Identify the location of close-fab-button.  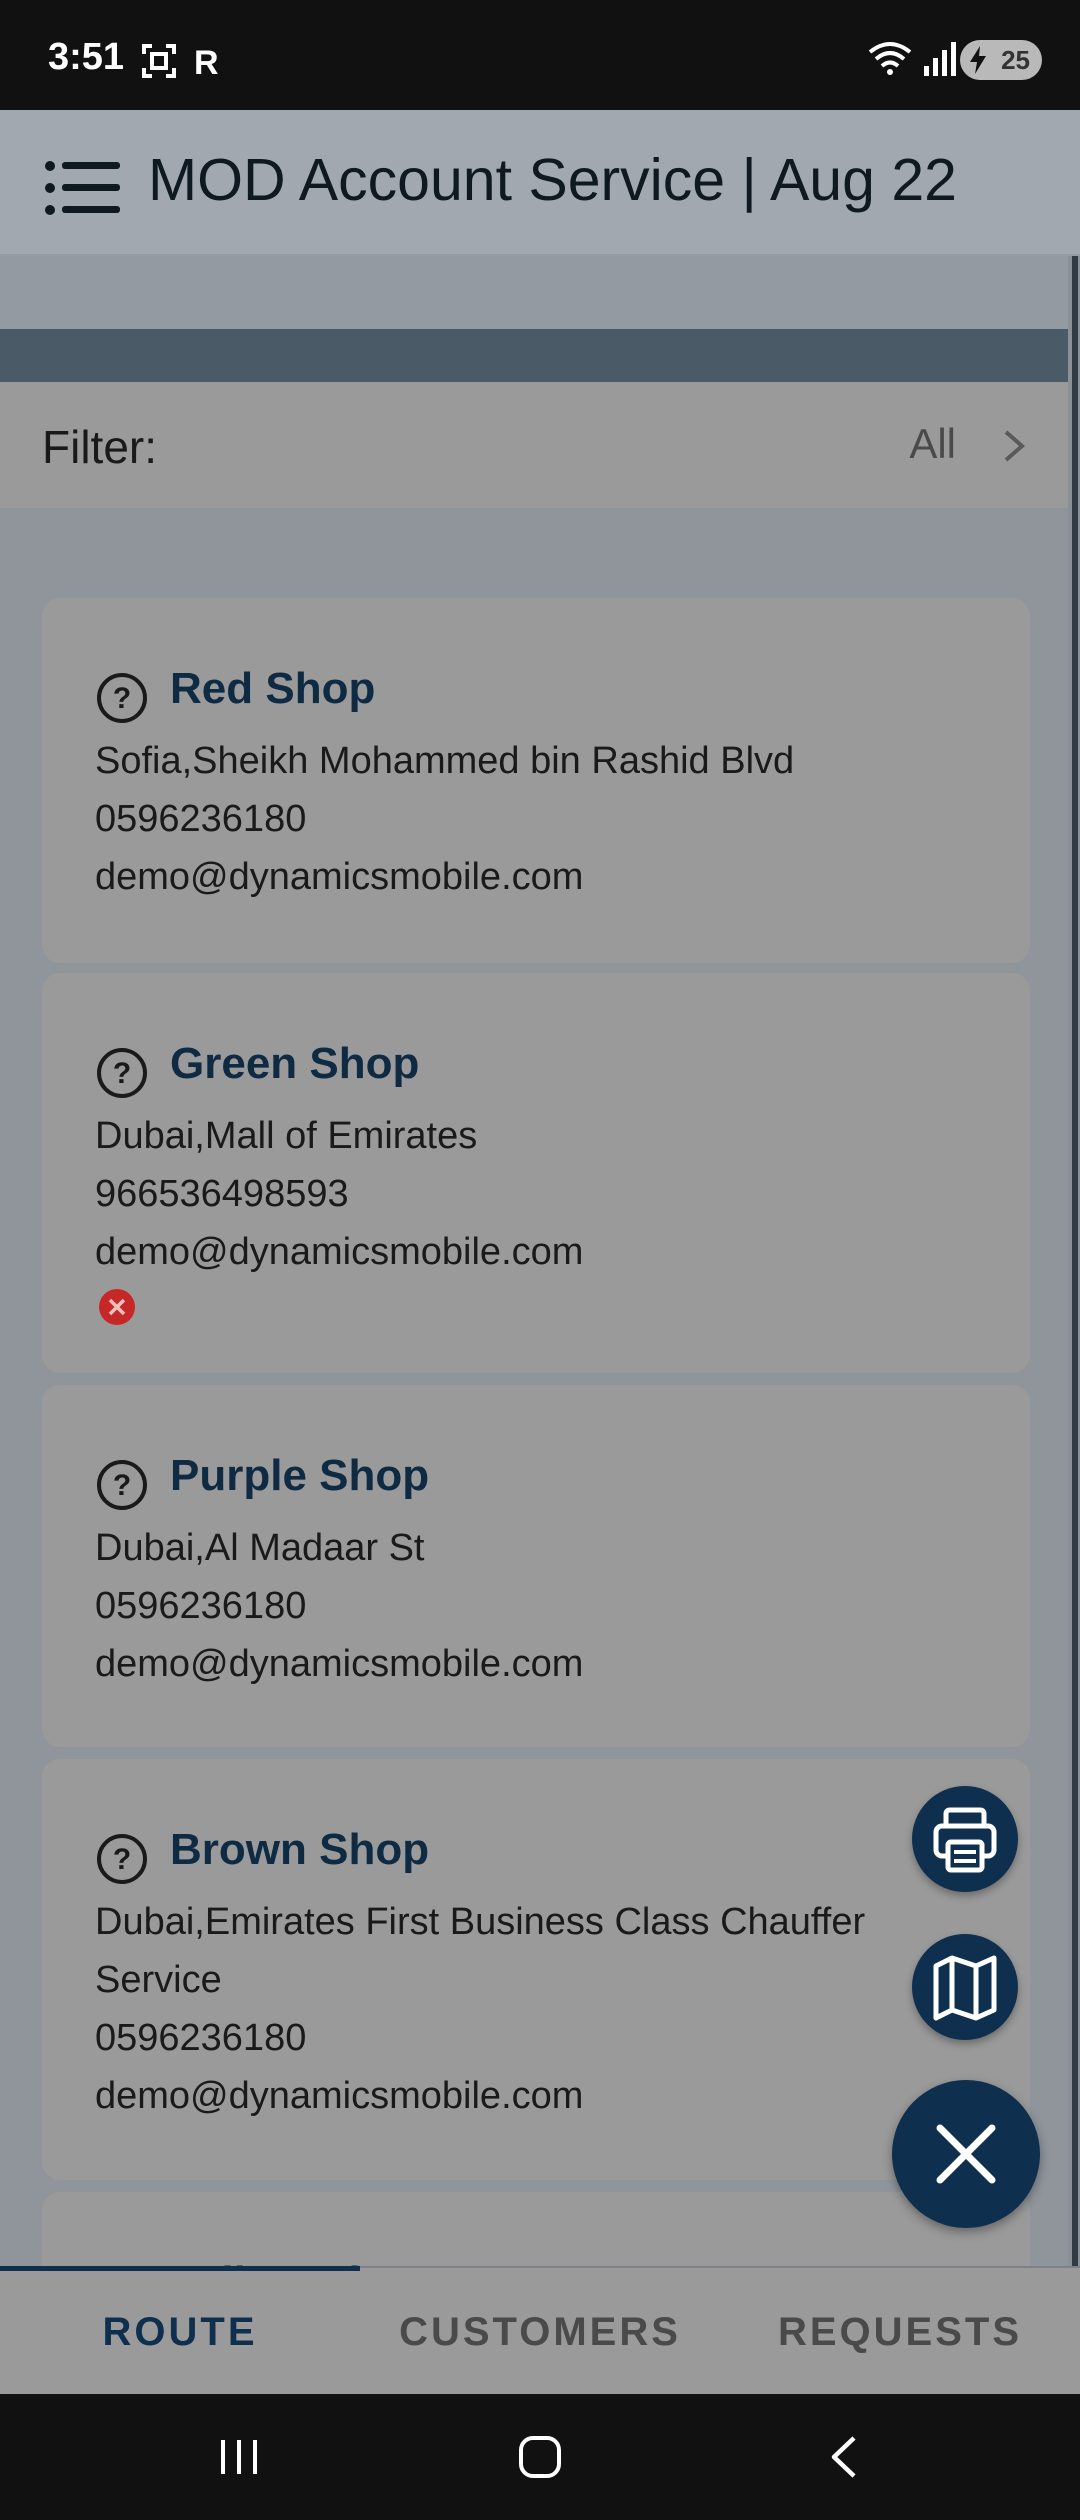
(966, 2154).